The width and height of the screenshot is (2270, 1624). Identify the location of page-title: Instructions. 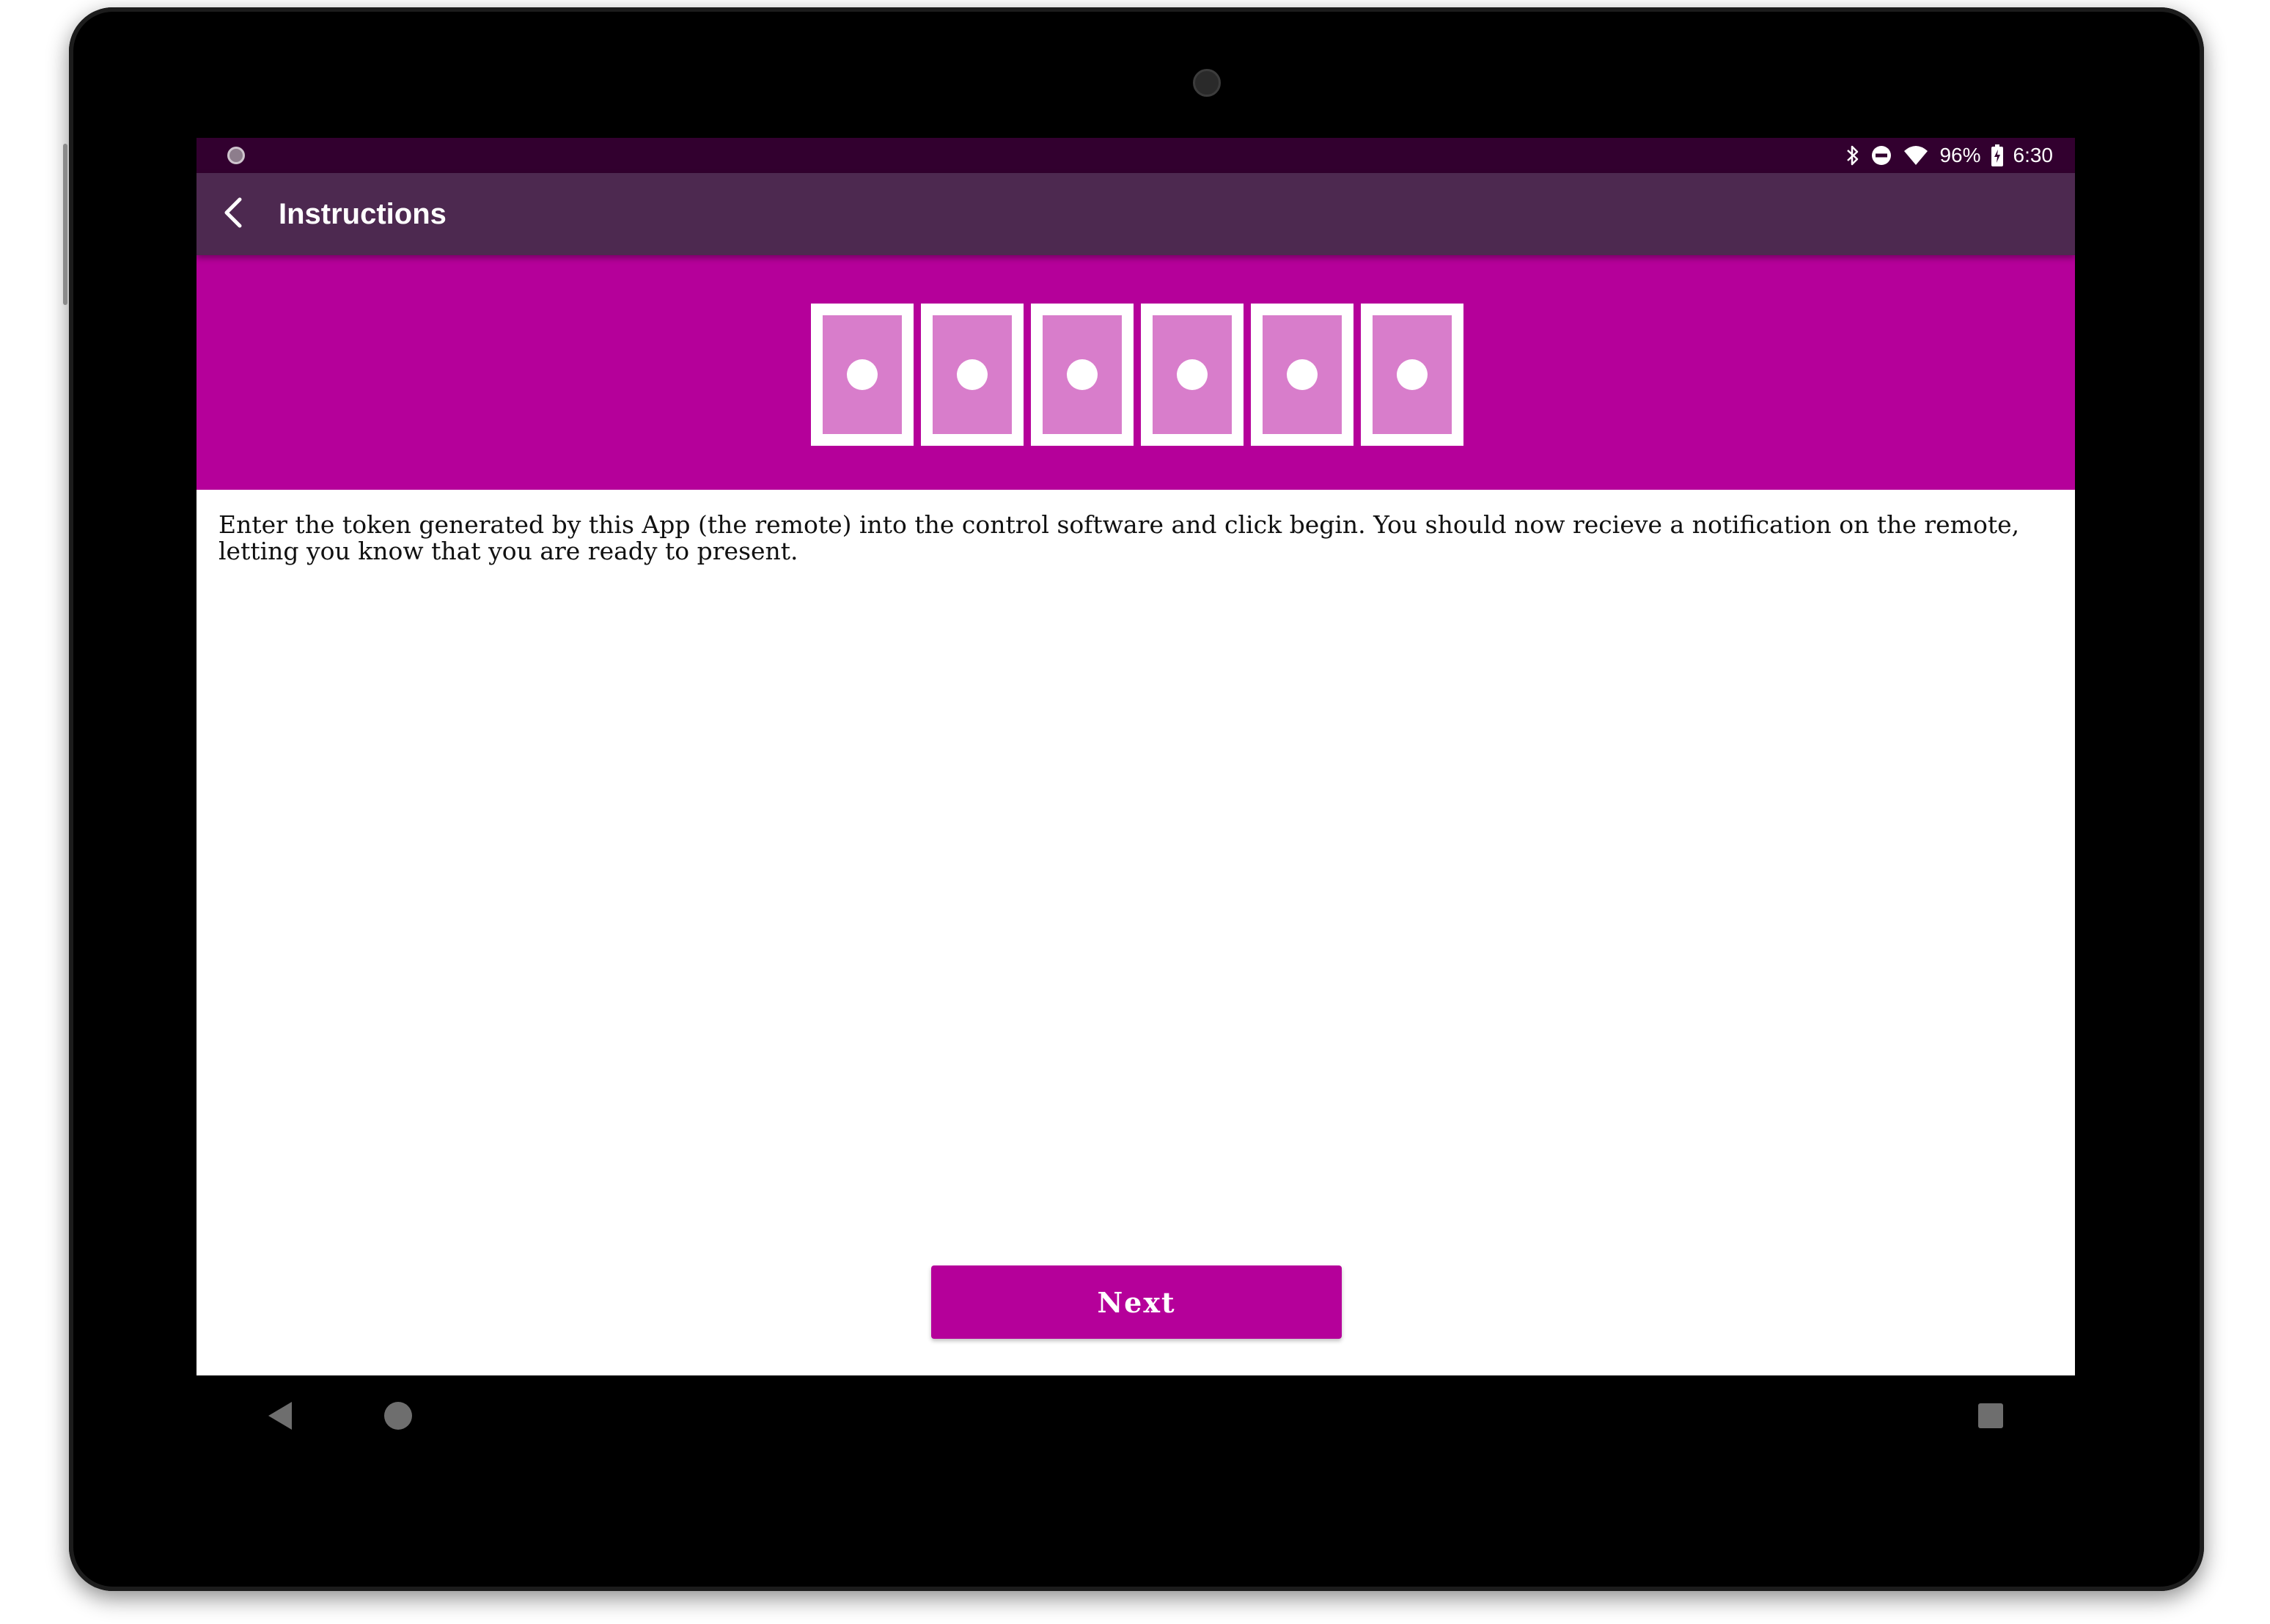
(363, 214).